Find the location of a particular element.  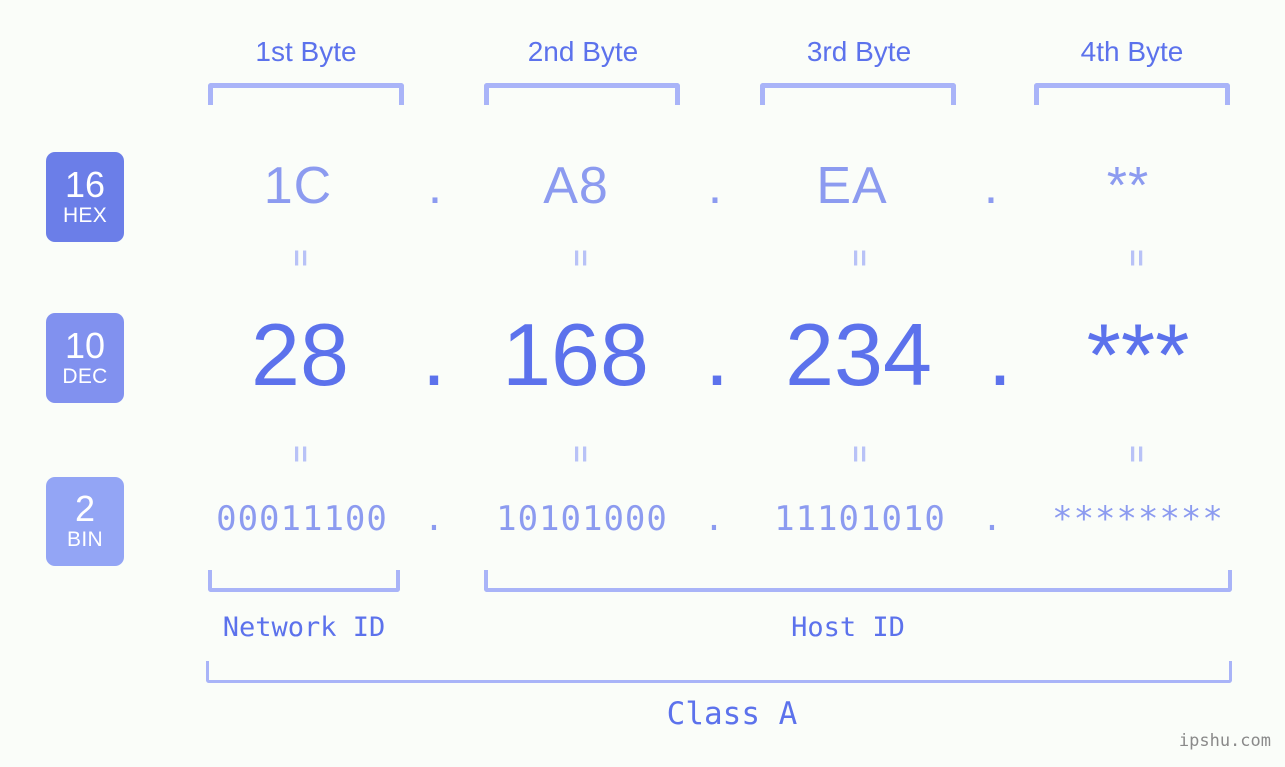

base-badge-hex: 16 HEX is located at coordinates (85, 197).